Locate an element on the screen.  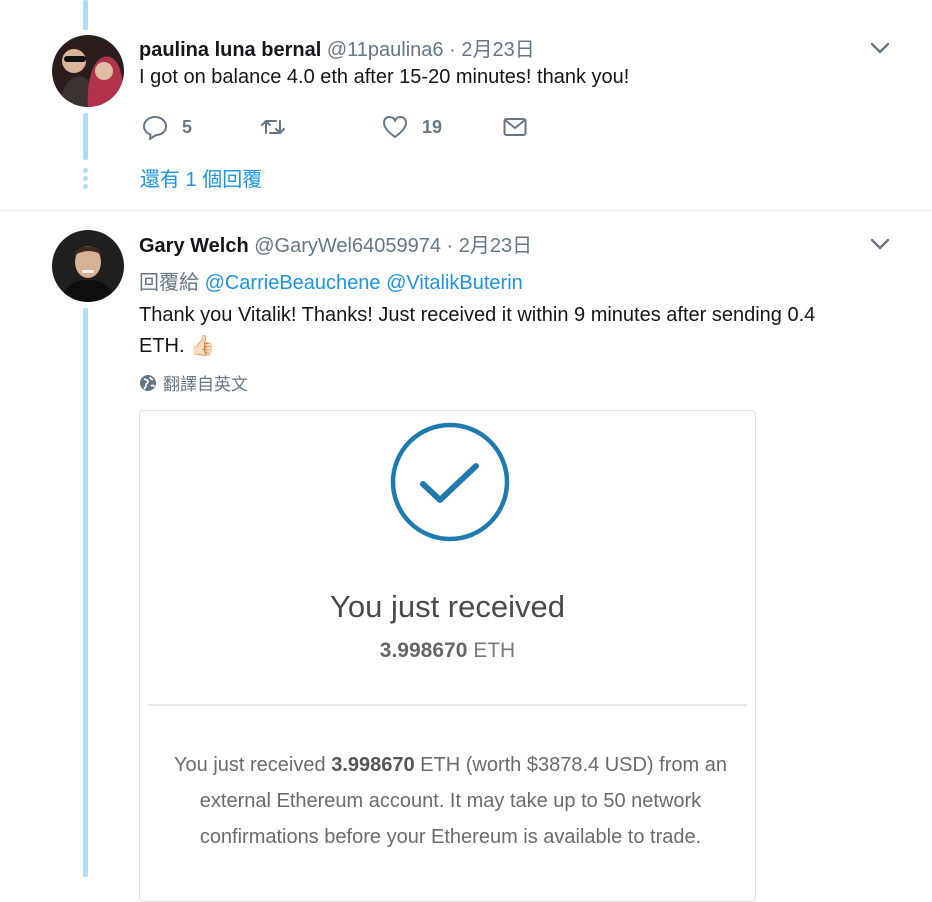
received-title: You just received is located at coordinates (447, 606).